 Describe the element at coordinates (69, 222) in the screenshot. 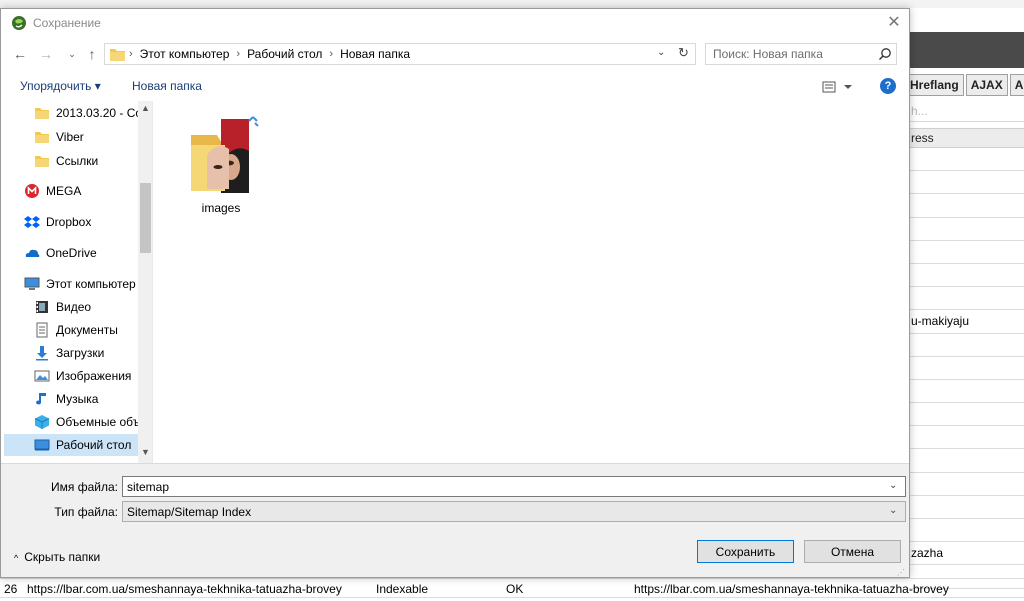

I see `sidebar-item-label: Dropbox` at that location.